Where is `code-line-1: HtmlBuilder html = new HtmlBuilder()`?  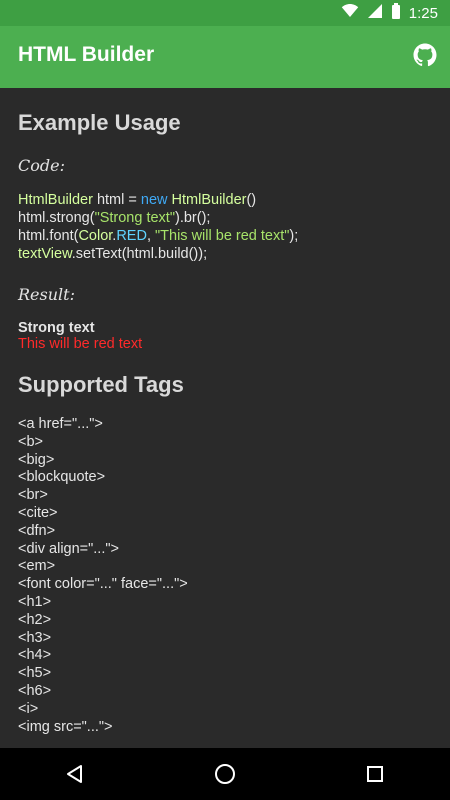
code-line-1: HtmlBuilder html = new HtmlBuilder() is located at coordinates (225, 200).